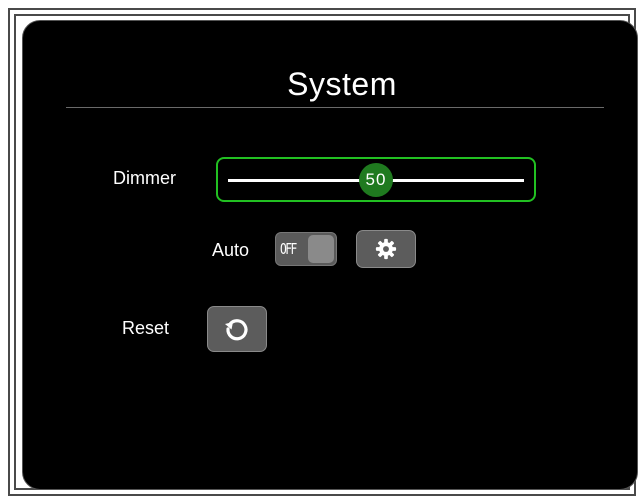  I want to click on auto-label: Auto, so click(231, 250).